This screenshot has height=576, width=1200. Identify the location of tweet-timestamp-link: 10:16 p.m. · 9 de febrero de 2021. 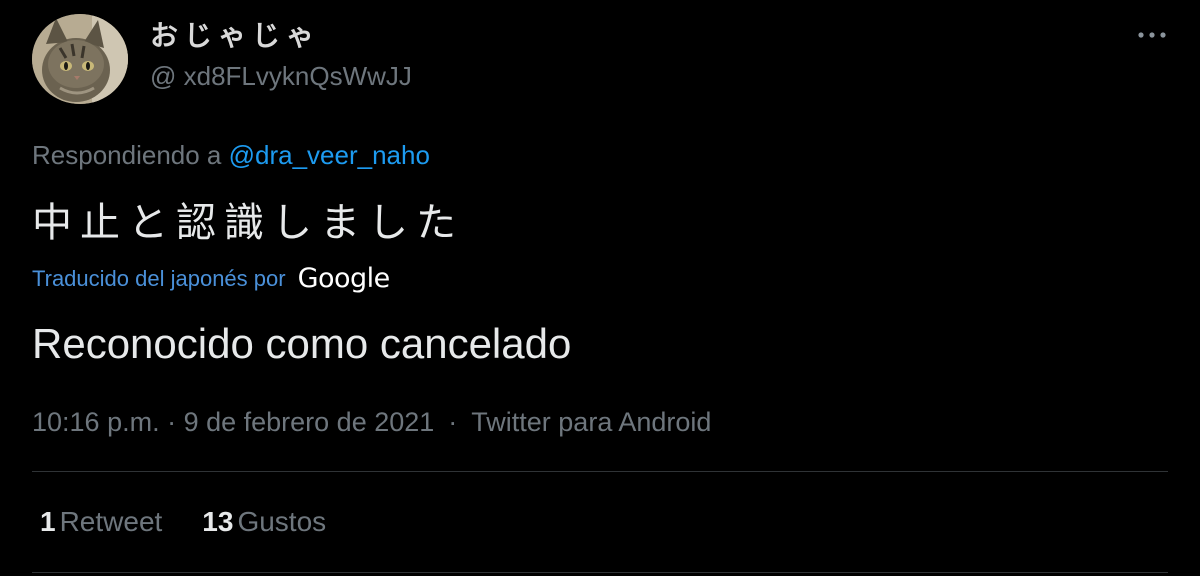
(233, 422).